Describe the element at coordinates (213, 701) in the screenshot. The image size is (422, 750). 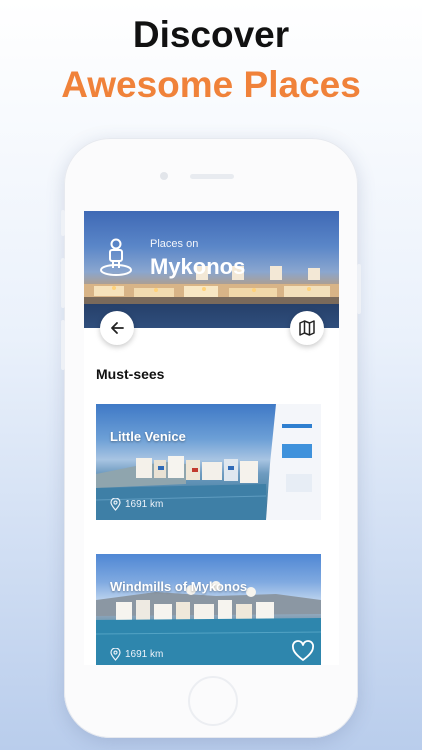
I see `phone-home-button` at that location.